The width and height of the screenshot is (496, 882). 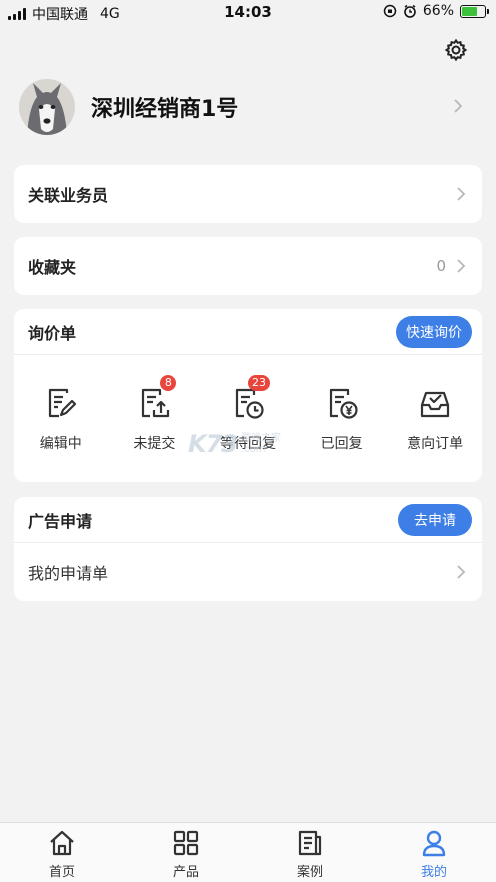 What do you see at coordinates (258, 383) in the screenshot?
I see `awaiting-reply-badge: 23` at bounding box center [258, 383].